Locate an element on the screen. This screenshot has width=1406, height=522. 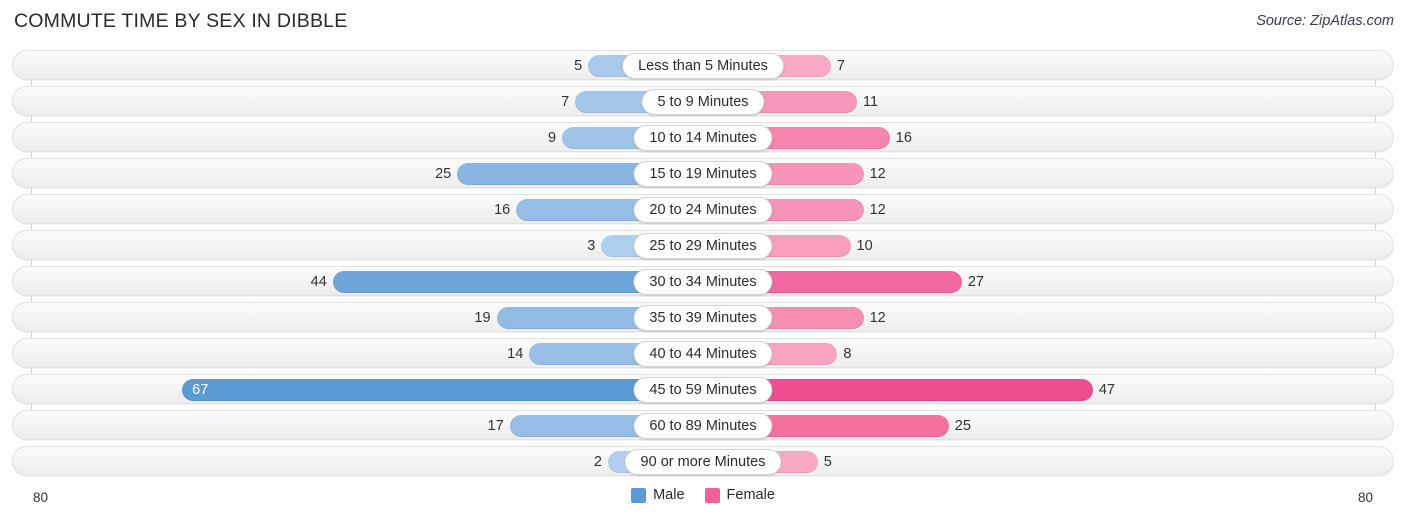
male-value-label: 9 is located at coordinates (552, 138).